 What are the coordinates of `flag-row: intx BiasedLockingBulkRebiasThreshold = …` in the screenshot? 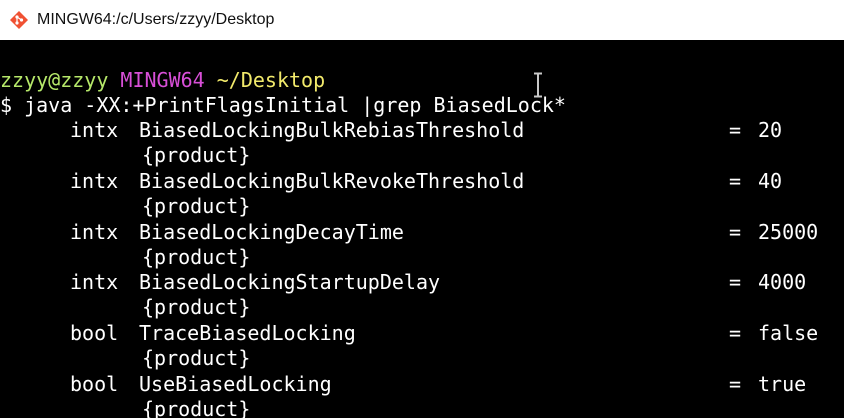 It's located at (422, 130).